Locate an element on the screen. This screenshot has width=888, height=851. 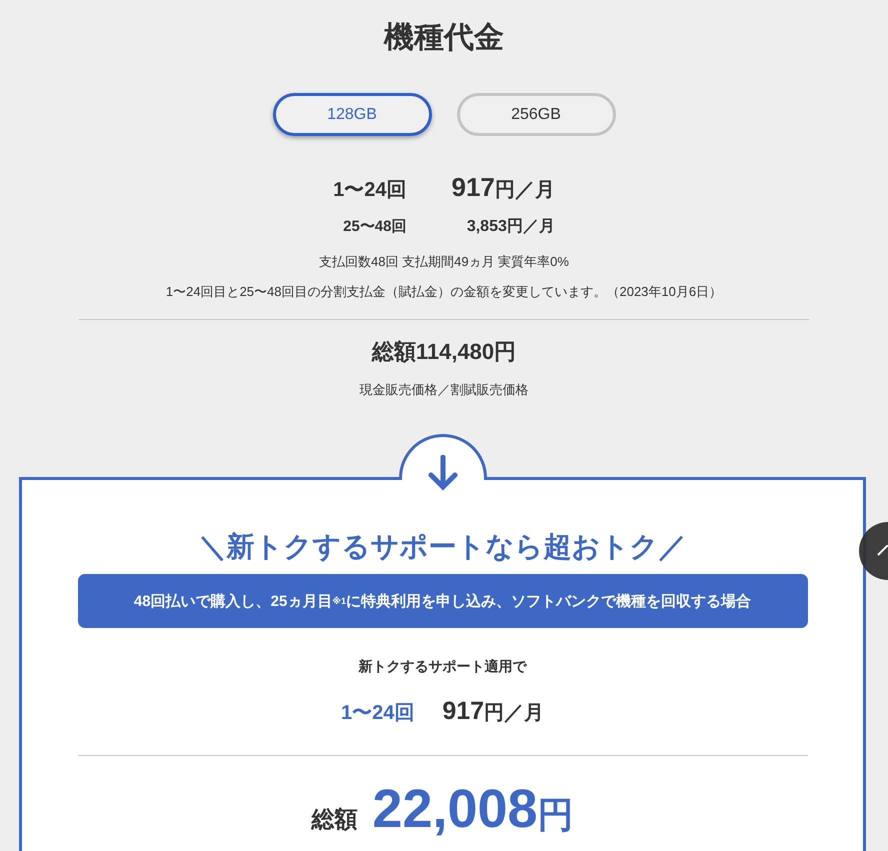
chevron-icon is located at coordinates (882, 550).